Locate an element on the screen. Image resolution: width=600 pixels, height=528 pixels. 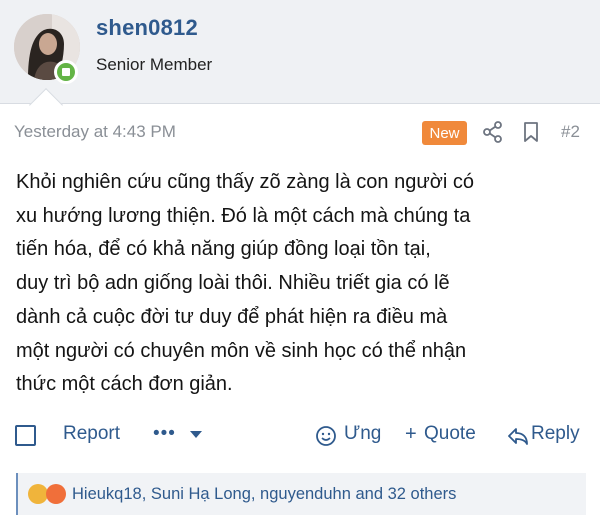
quote-plus-icon: + is located at coordinates (411, 434).